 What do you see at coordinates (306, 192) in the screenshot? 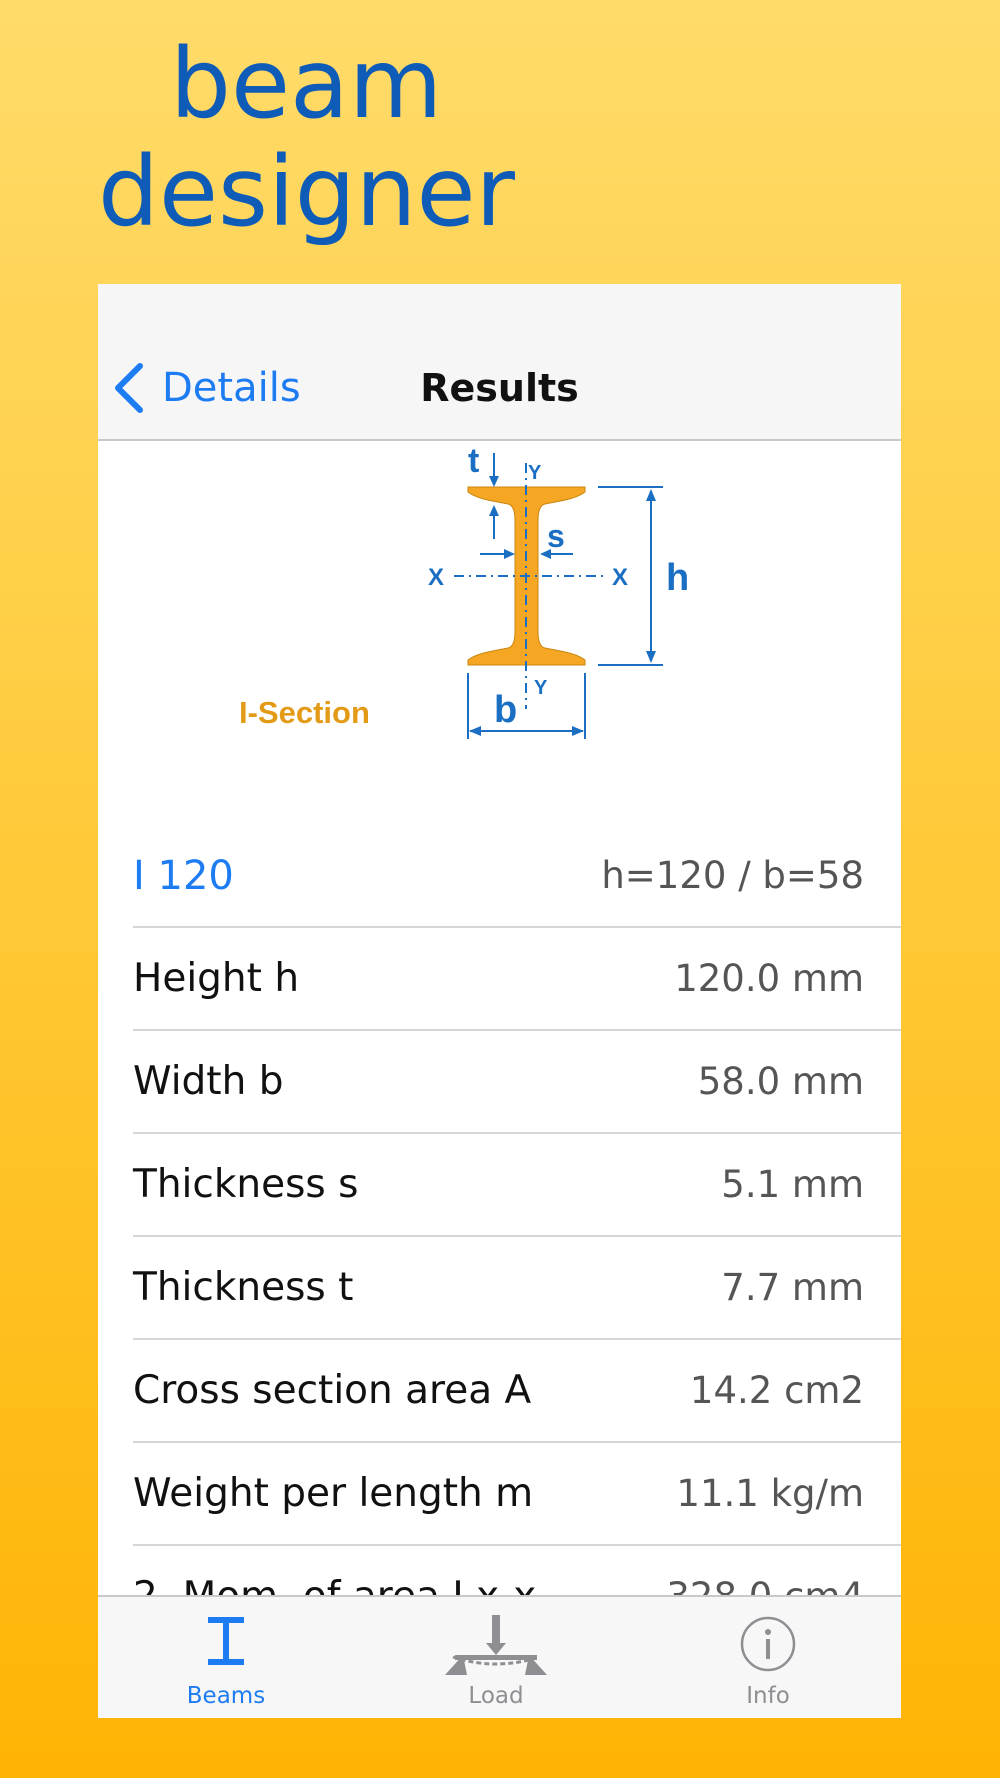
I see `promo-title-line2: designer` at bounding box center [306, 192].